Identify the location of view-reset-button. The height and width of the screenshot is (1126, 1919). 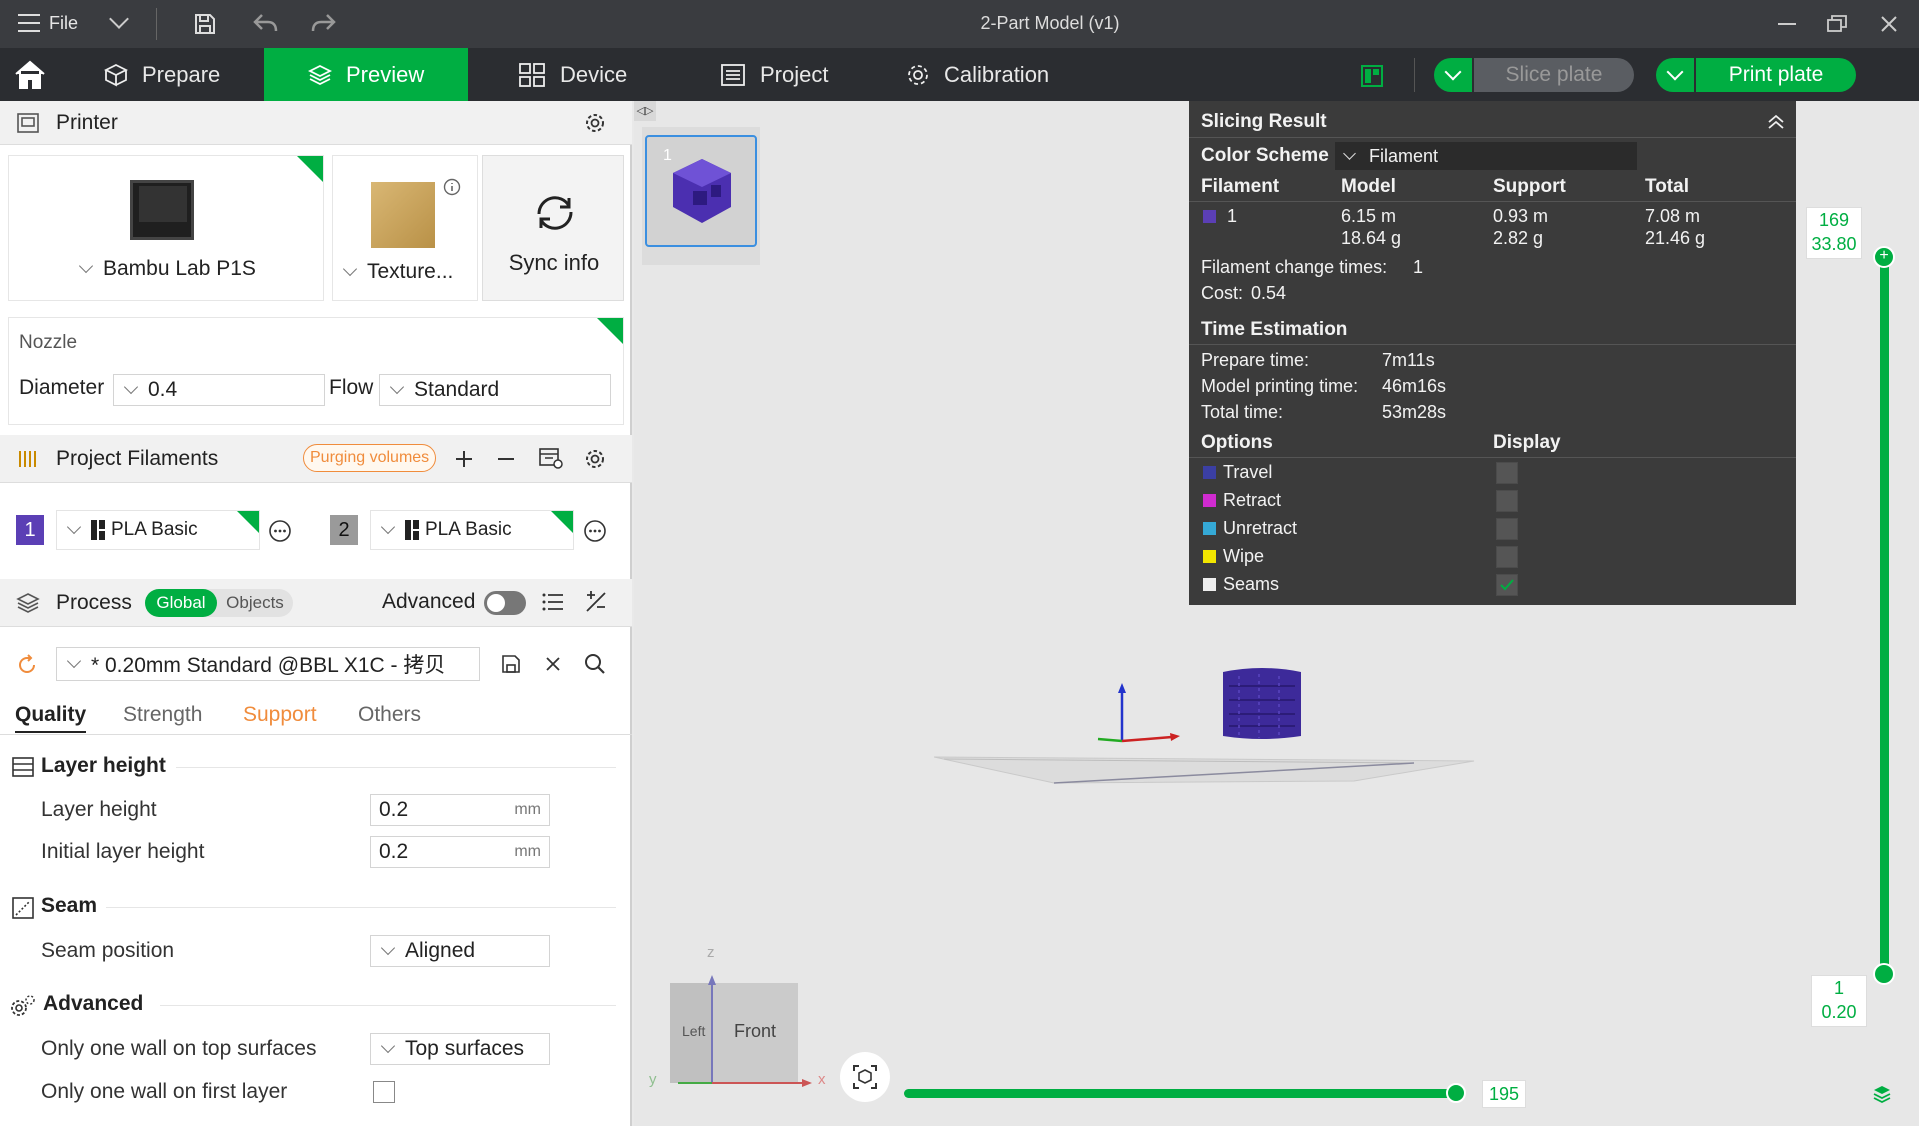
(865, 1077).